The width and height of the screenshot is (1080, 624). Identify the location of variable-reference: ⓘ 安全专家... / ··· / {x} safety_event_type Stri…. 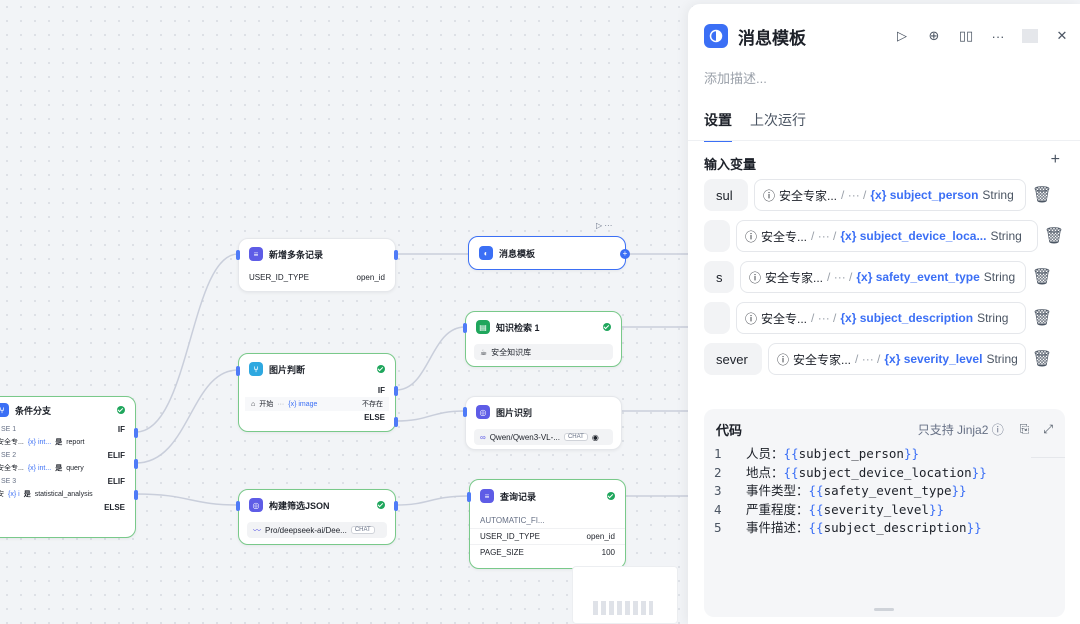
(883, 277).